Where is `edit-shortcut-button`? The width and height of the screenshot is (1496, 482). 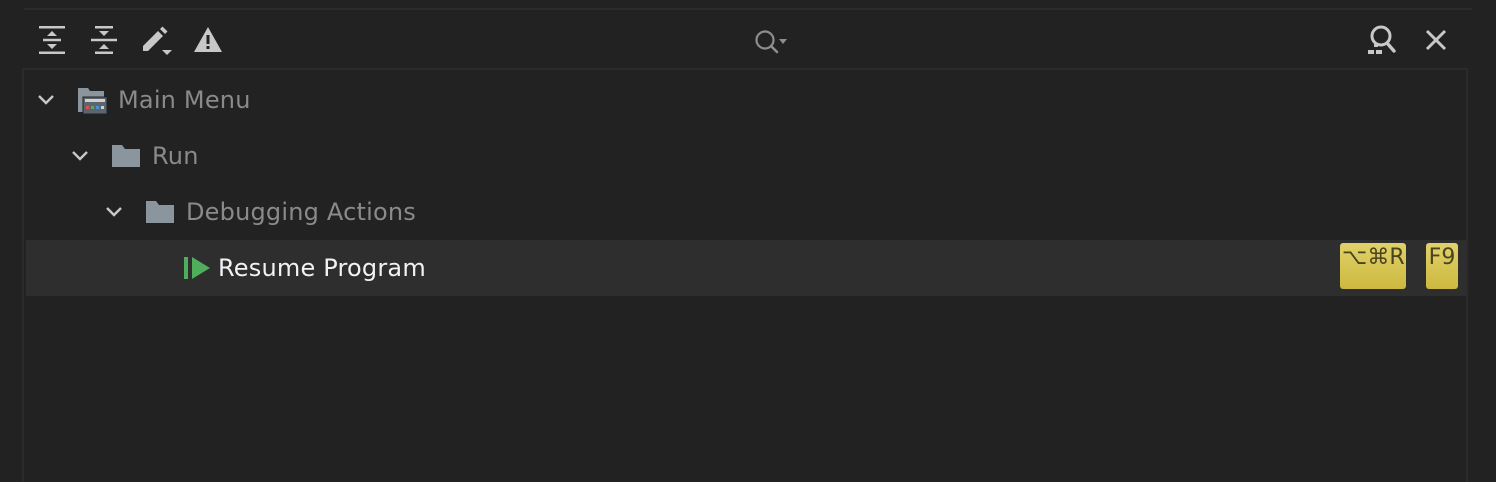 edit-shortcut-button is located at coordinates (156, 40).